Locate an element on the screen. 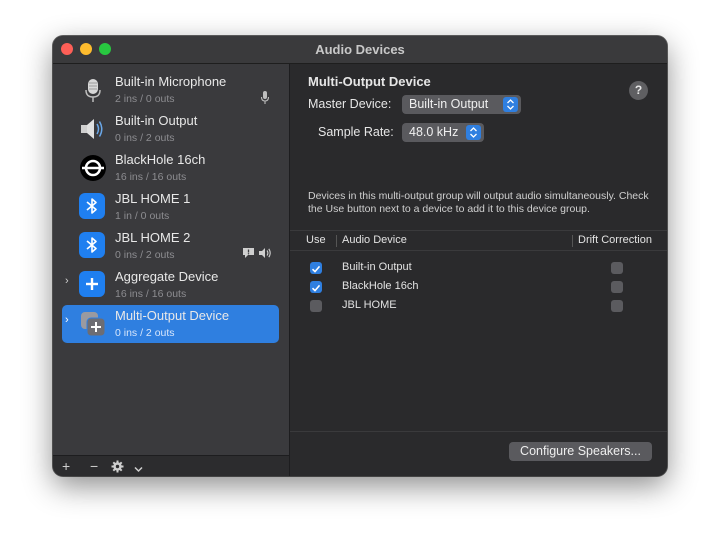  table-row: BlackHole 16ch is located at coordinates (478, 287).